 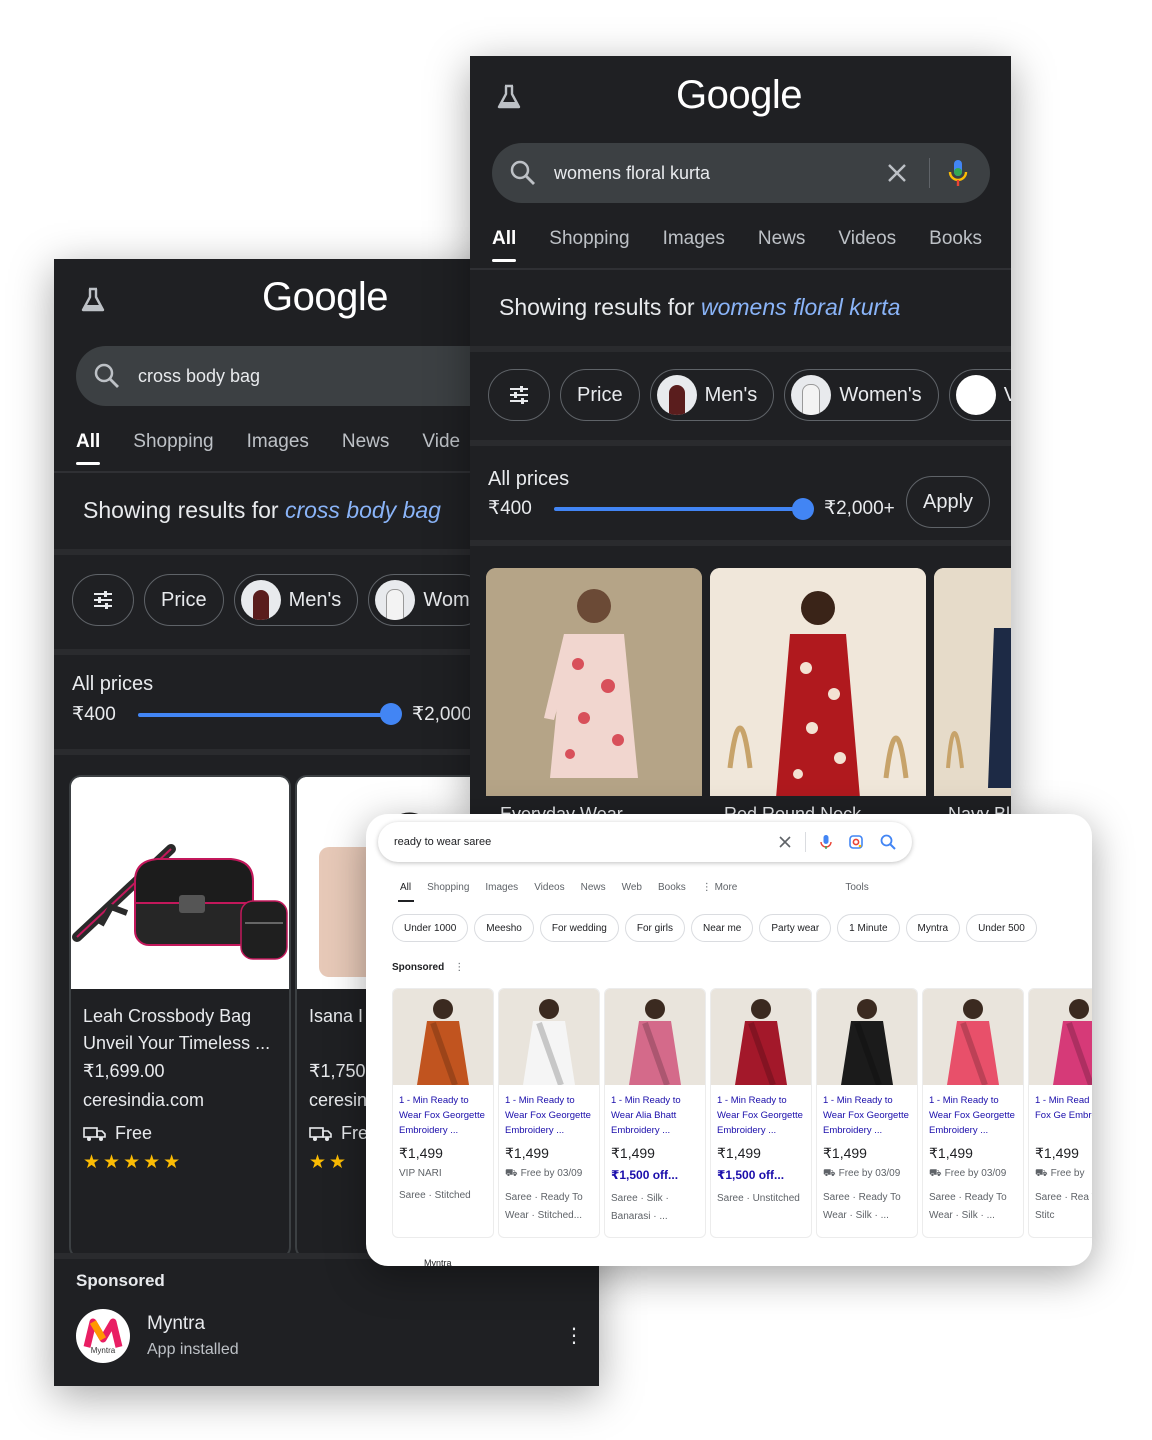 I want to click on section-divider, so click(x=740, y=443).